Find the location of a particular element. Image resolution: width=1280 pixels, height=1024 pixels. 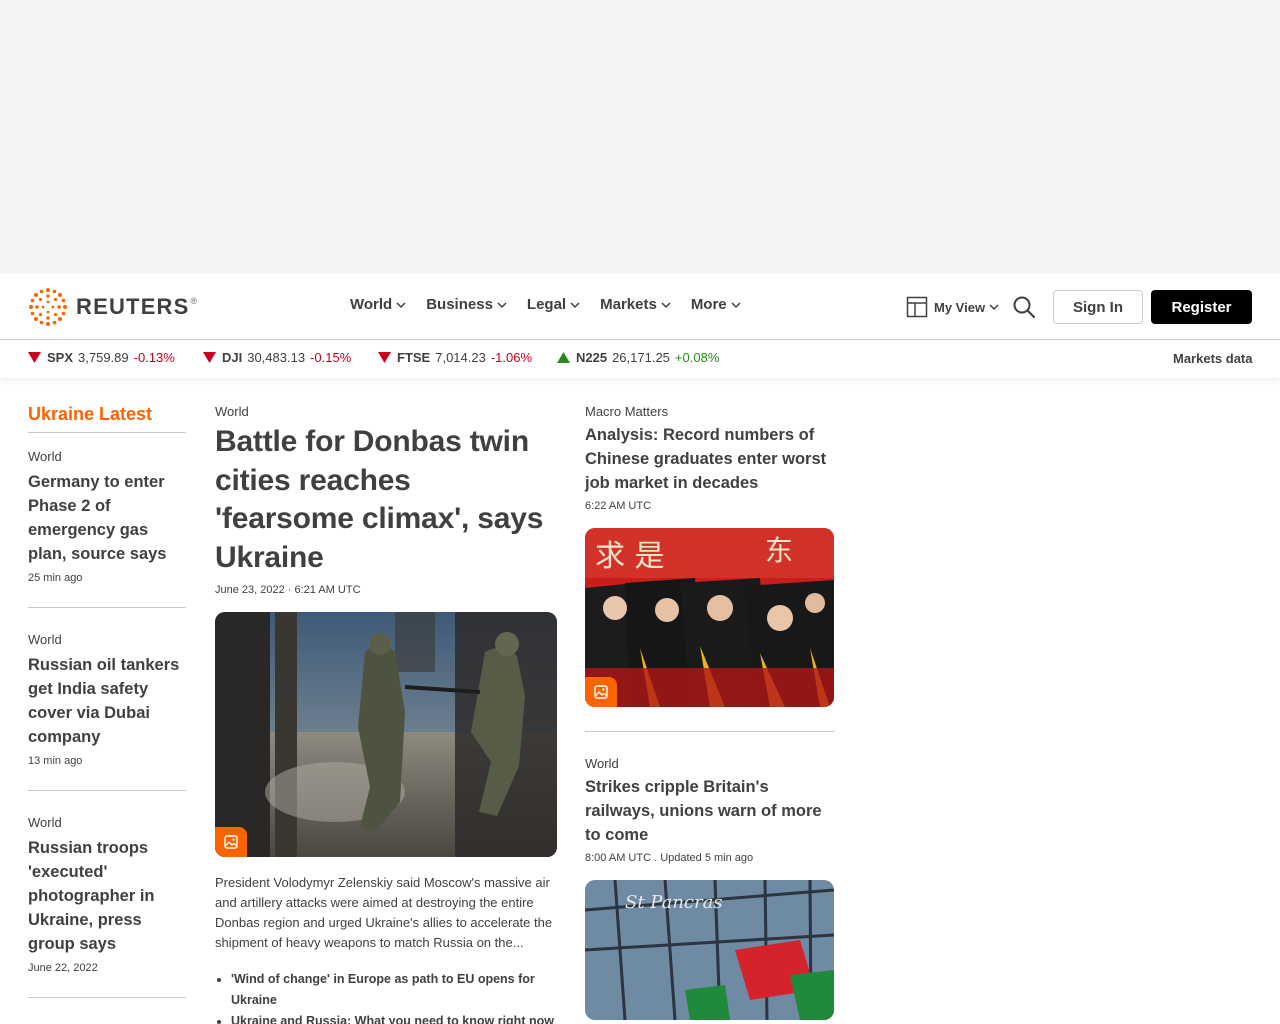

ticker-change: -0.13% is located at coordinates (154, 357).